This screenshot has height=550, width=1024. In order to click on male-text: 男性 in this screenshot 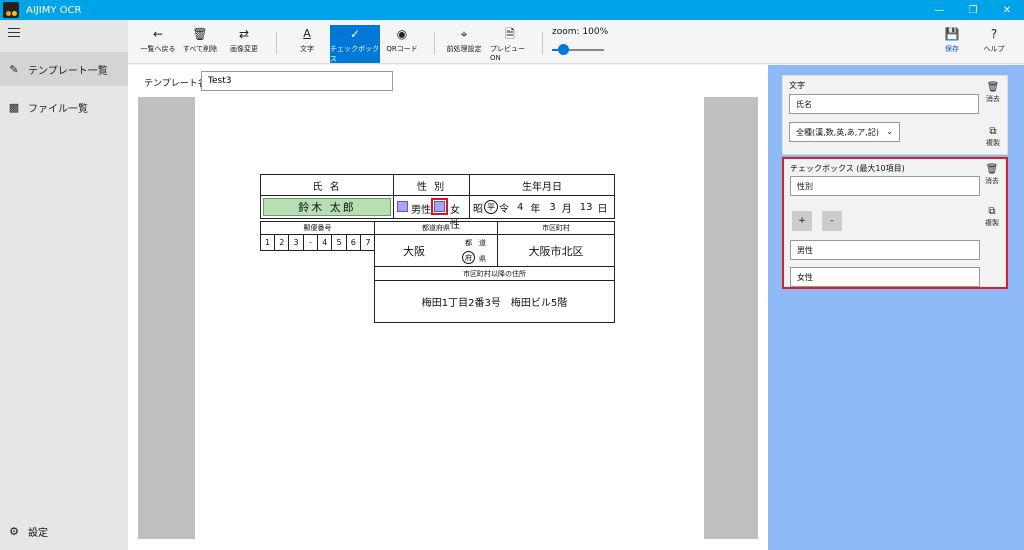, I will do `click(421, 210)`.